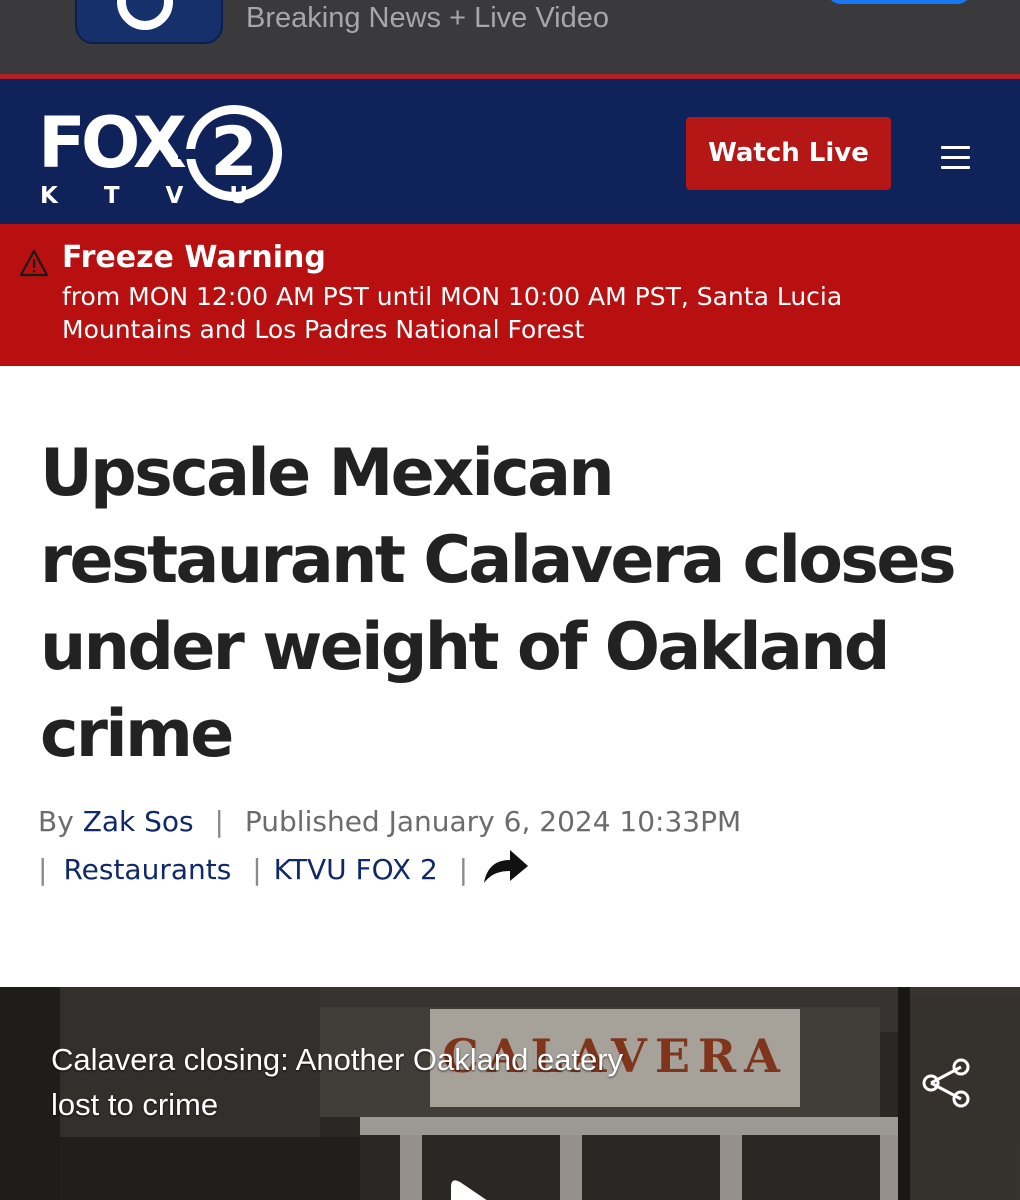 The height and width of the screenshot is (1200, 1020). I want to click on app-banner: Breaking News + Live Video, so click(510, 37).